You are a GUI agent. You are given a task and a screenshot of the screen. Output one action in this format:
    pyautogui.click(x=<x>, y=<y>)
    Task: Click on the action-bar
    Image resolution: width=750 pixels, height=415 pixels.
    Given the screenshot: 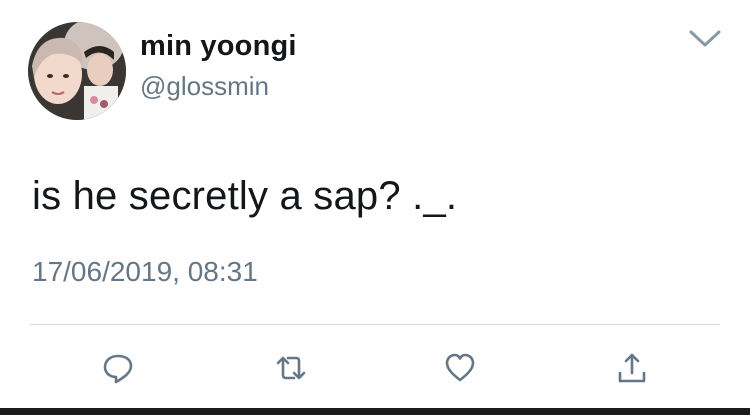 What is the action you would take?
    pyautogui.click(x=375, y=369)
    